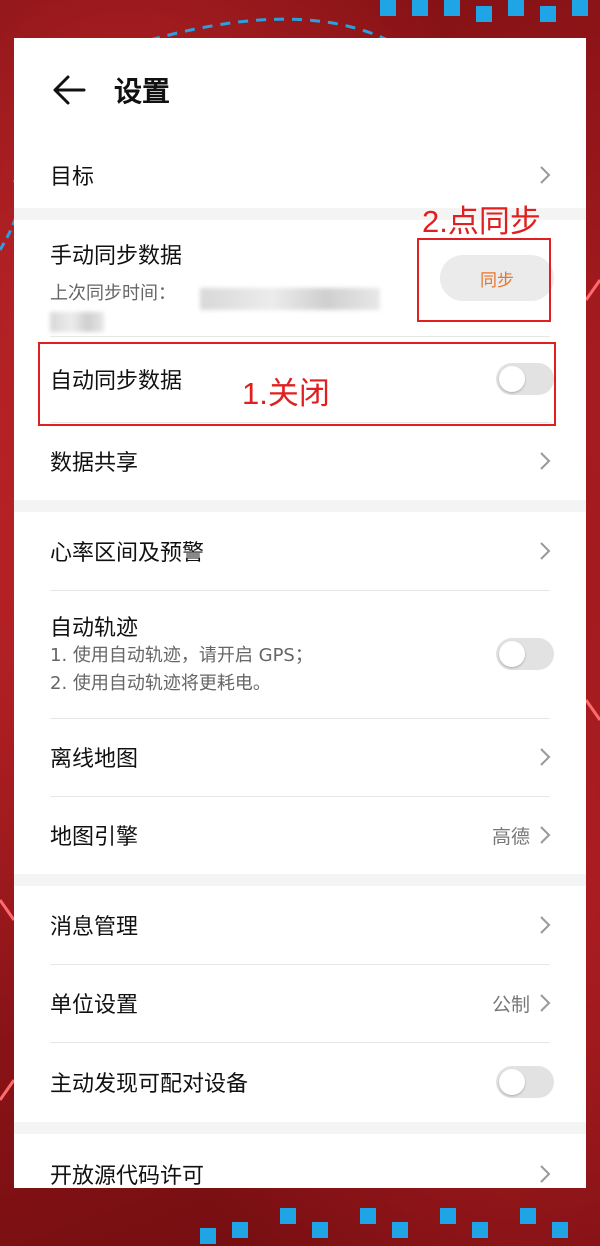  What do you see at coordinates (94, 837) in the screenshot?
I see `row-label: 地图引擎` at bounding box center [94, 837].